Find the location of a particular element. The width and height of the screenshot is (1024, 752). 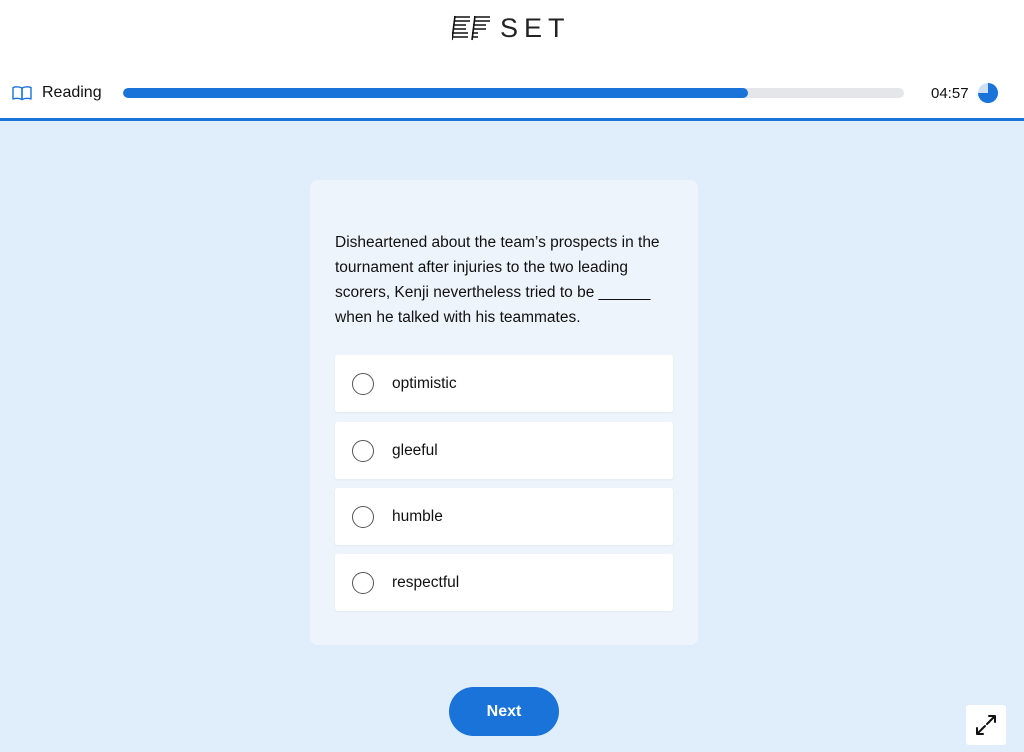

ef-logo-mark is located at coordinates (471, 28).